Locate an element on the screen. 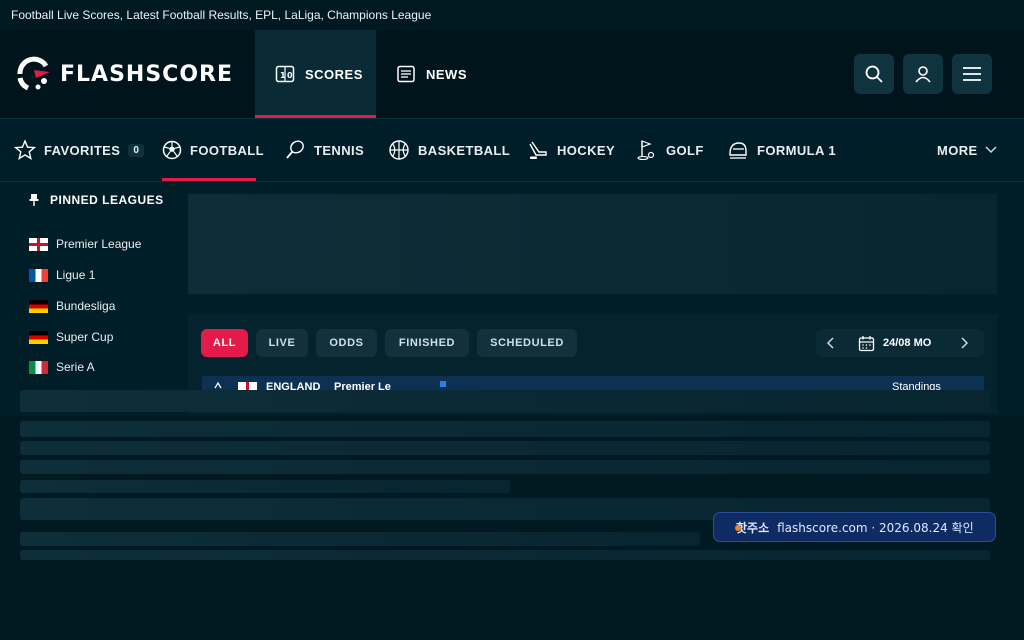 The height and width of the screenshot is (640, 1024). sport-football-label: FOOTBALL is located at coordinates (227, 150).